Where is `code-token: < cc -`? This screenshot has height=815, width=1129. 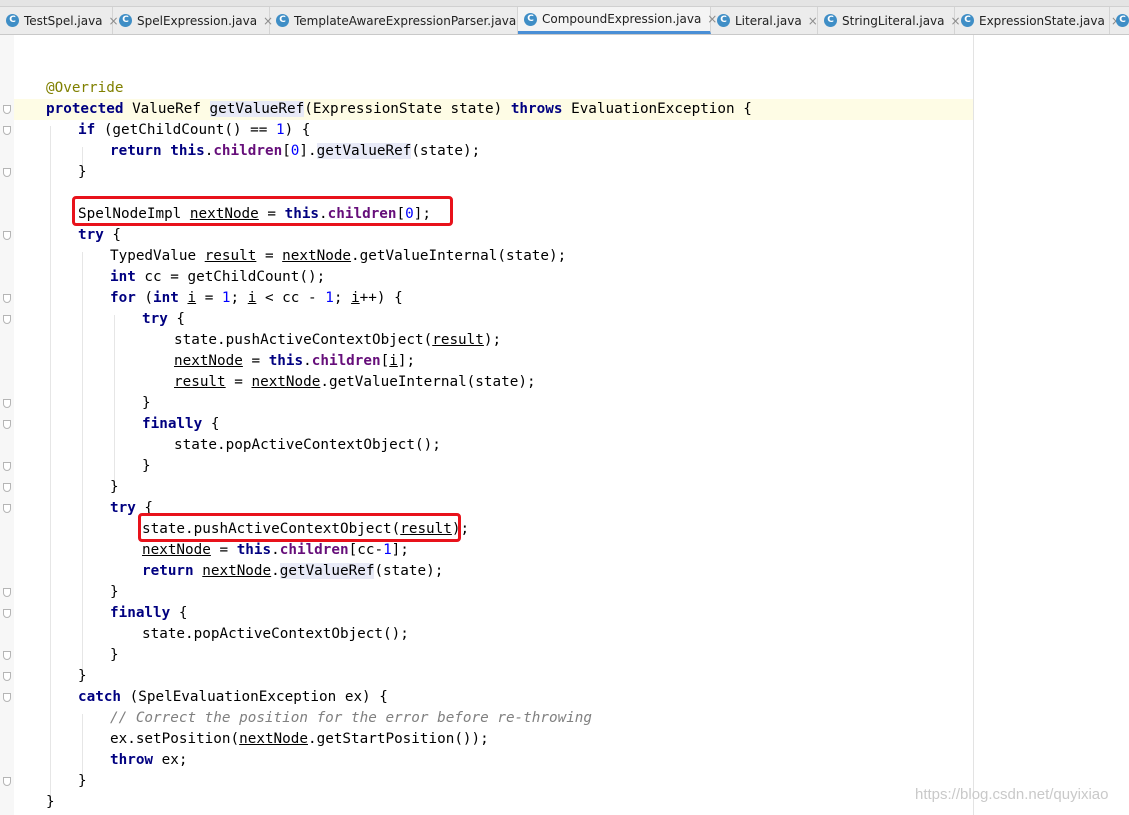
code-token: < cc - is located at coordinates (291, 298).